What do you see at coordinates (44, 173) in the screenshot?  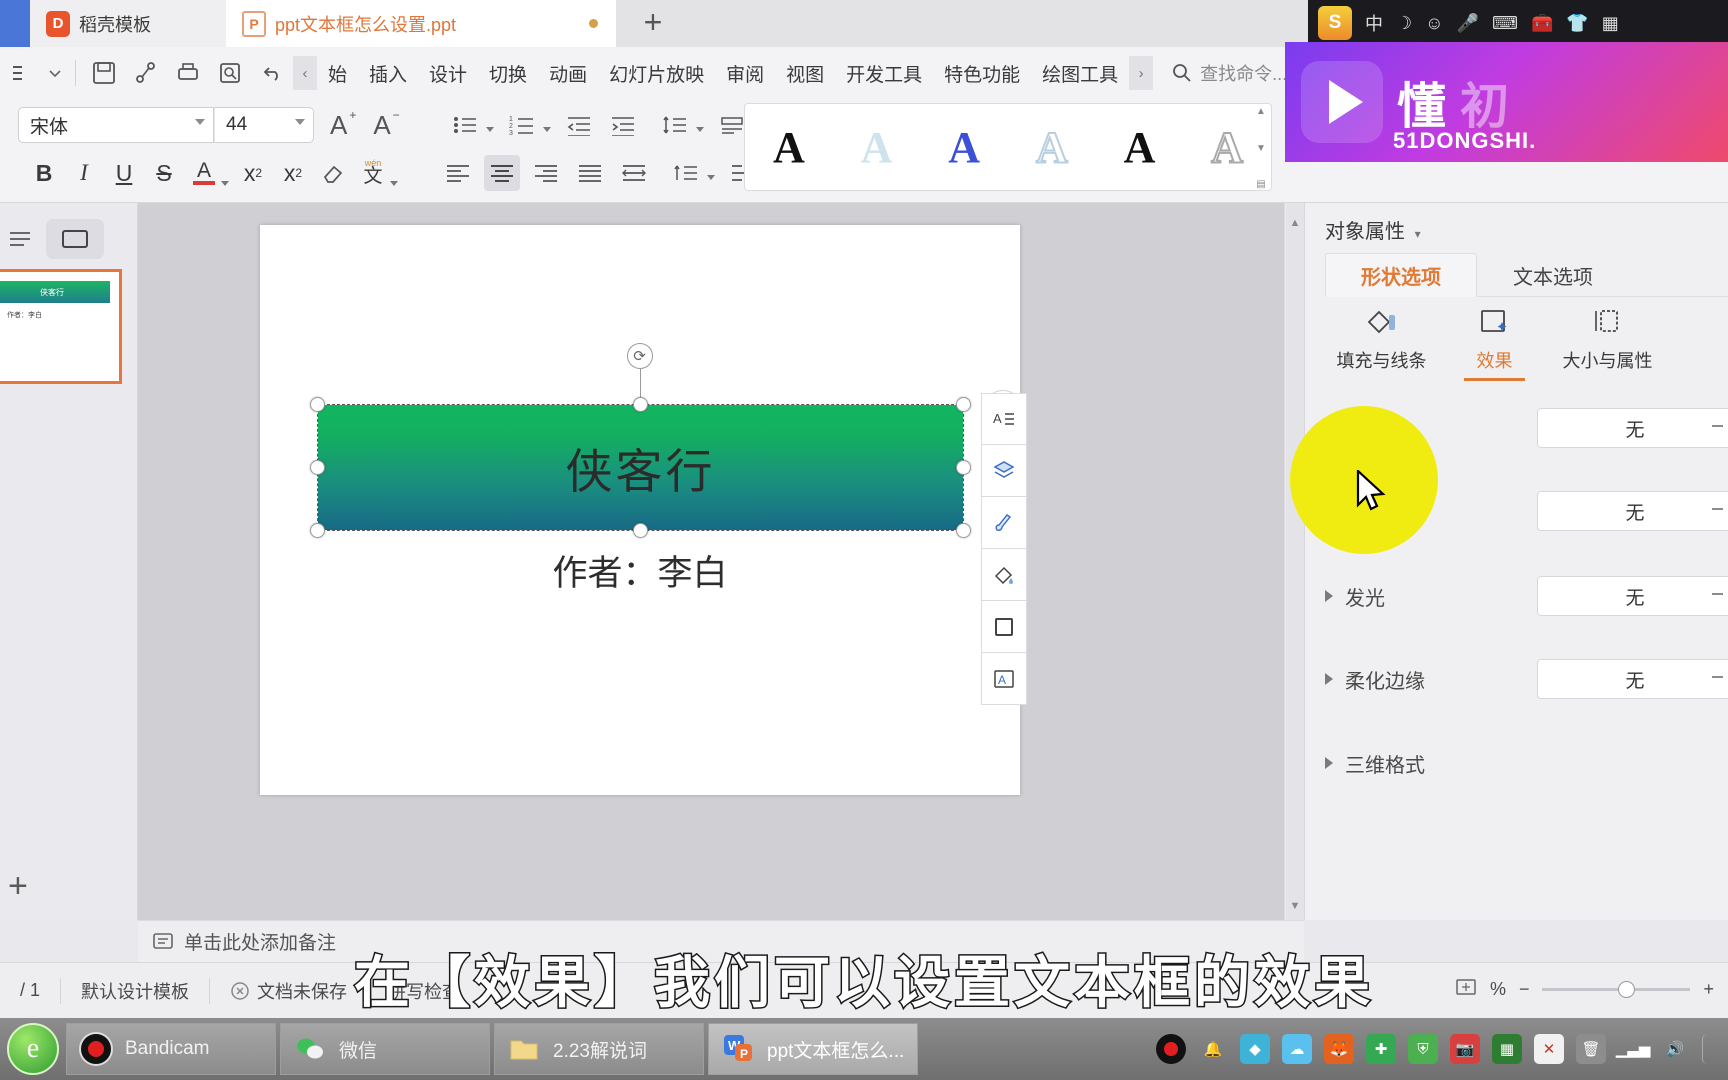 I see `bold-button: B` at bounding box center [44, 173].